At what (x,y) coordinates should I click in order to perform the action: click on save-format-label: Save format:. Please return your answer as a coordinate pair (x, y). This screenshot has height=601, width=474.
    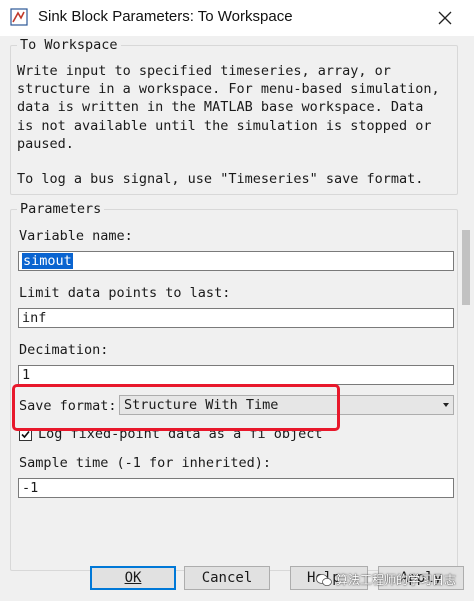
    Looking at the image, I should click on (68, 406).